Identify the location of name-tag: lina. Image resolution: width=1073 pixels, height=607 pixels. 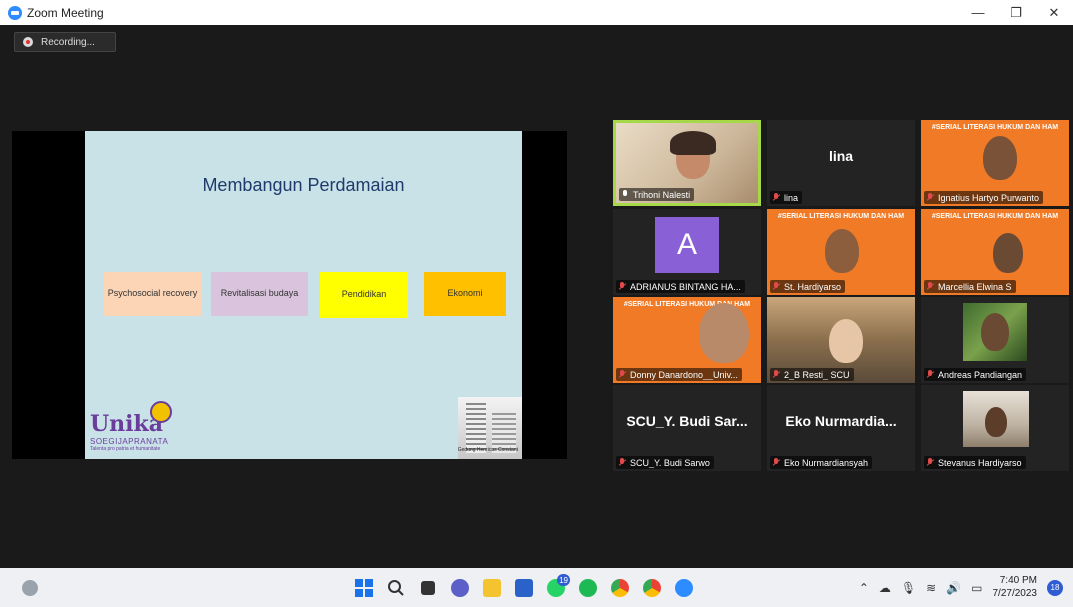
(786, 197).